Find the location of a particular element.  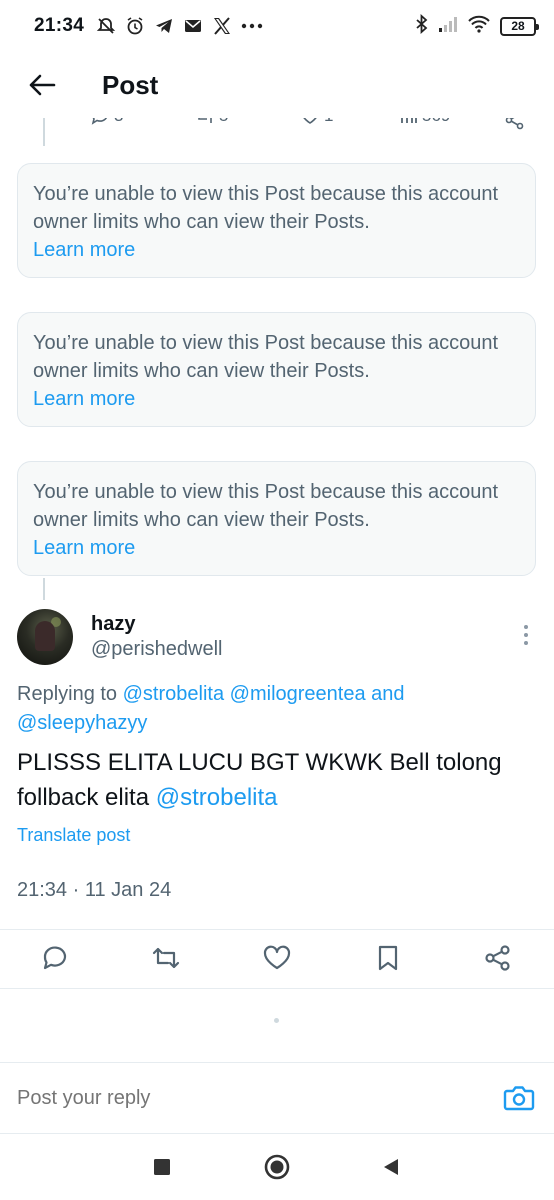

more-dots-icon is located at coordinates (252, 26).